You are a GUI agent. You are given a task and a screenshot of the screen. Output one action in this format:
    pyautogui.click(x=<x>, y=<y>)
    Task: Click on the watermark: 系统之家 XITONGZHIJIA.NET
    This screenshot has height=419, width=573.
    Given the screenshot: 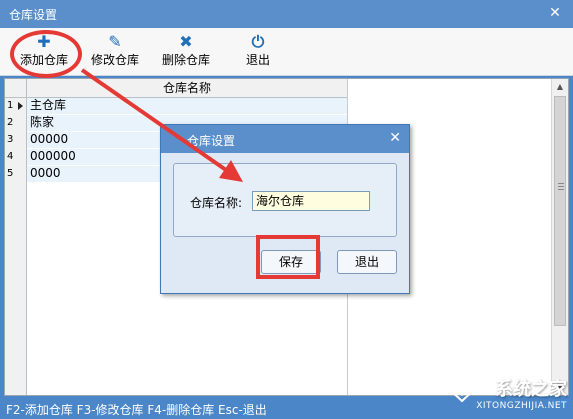 What is the action you would take?
    pyautogui.click(x=507, y=395)
    